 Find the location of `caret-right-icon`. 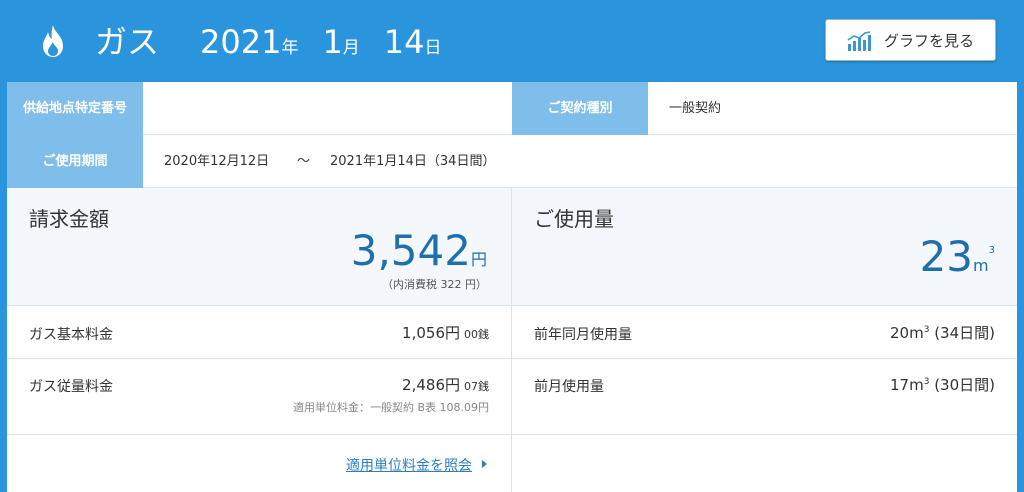

caret-right-icon is located at coordinates (484, 464).